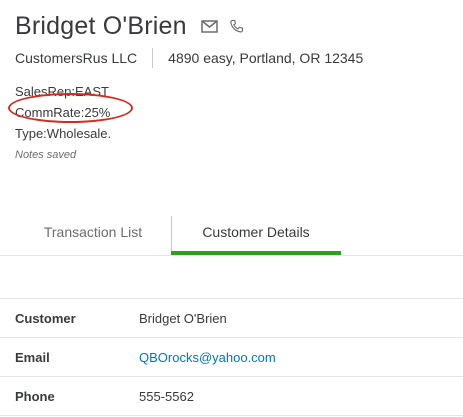  I want to click on customer-header: Bridget O'Brien, so click(130, 26).